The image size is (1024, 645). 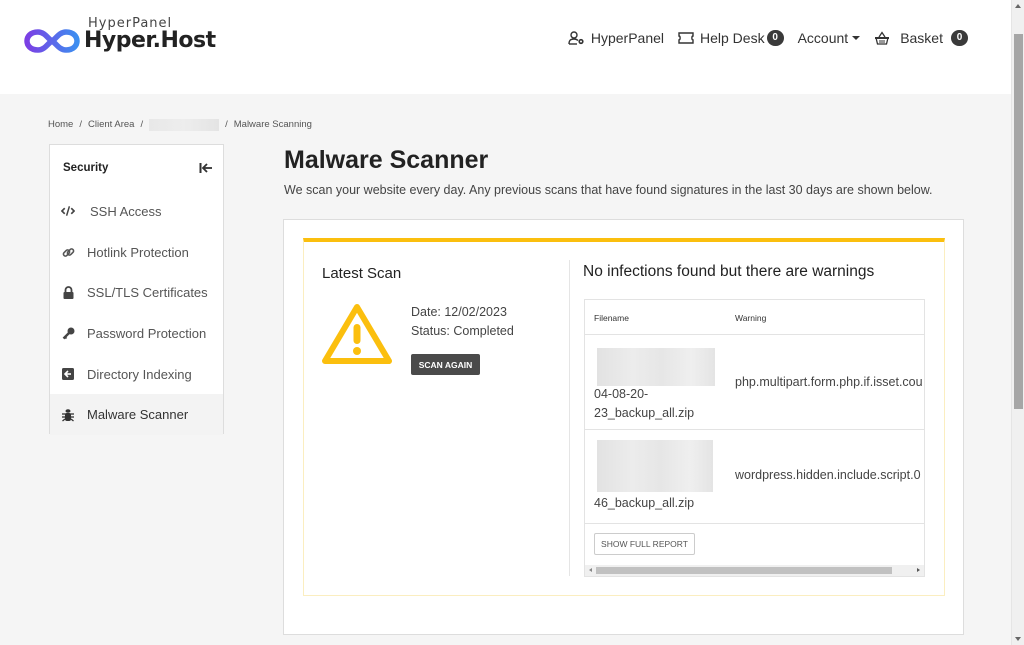 What do you see at coordinates (68, 374) in the screenshot?
I see `folder-arrow-icon` at bounding box center [68, 374].